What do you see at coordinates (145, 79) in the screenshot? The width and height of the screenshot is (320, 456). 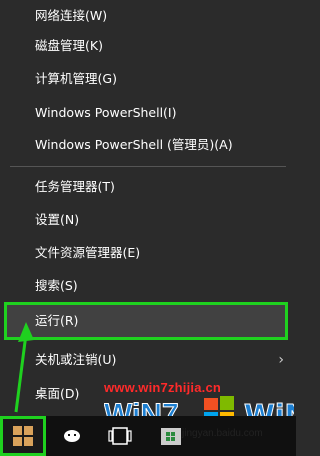 I see `menu-item-computer-management: 计算机管理(G)` at bounding box center [145, 79].